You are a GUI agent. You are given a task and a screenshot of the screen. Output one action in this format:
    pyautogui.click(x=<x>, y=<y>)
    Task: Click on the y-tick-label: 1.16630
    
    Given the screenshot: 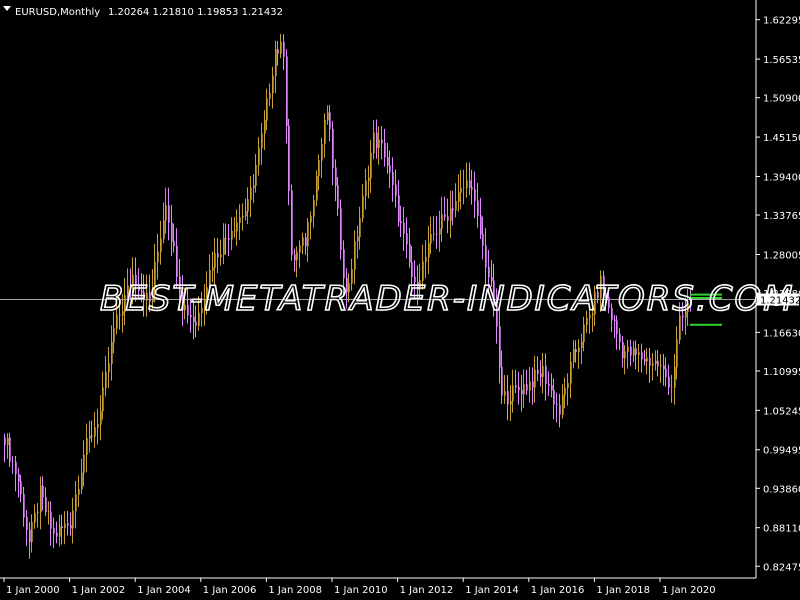 What is the action you would take?
    pyautogui.click(x=781, y=333)
    